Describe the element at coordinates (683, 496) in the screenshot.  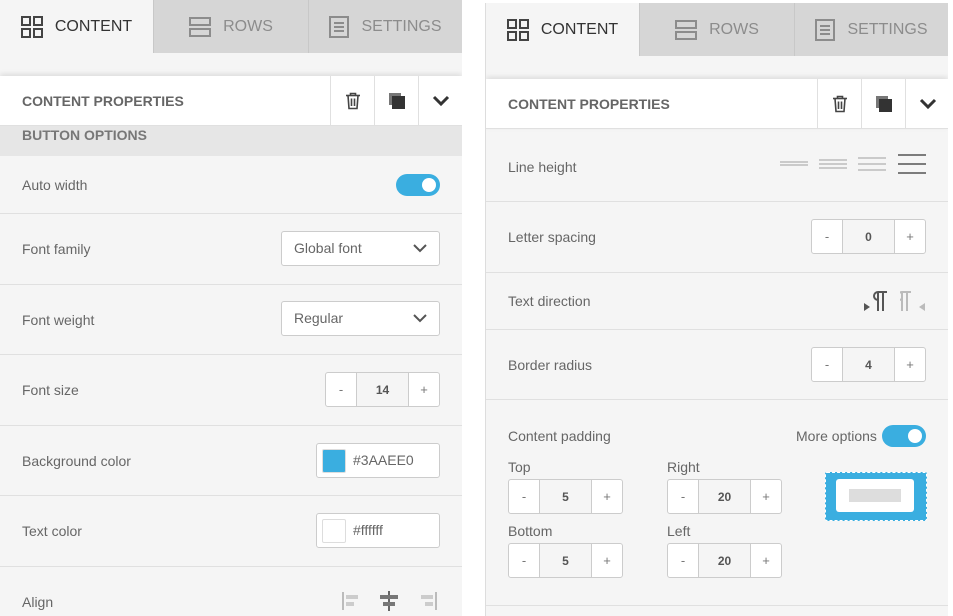
I see `padding-right-decrease-button: -` at that location.